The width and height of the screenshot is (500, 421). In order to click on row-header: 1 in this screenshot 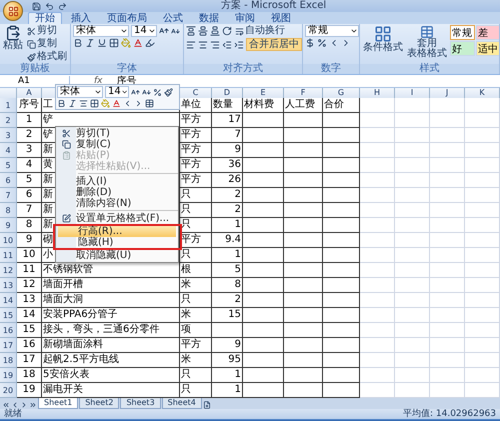, I will do `click(8, 105)`.